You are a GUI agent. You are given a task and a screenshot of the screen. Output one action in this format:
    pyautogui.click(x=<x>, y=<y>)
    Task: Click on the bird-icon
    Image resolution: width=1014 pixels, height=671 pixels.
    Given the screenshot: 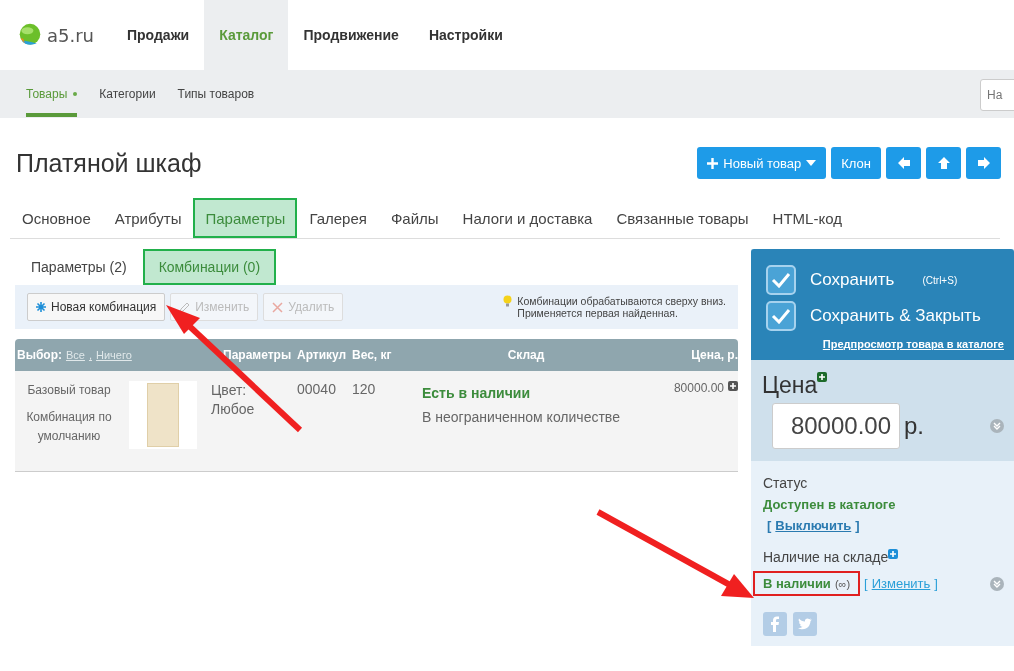 What is the action you would take?
    pyautogui.click(x=805, y=624)
    